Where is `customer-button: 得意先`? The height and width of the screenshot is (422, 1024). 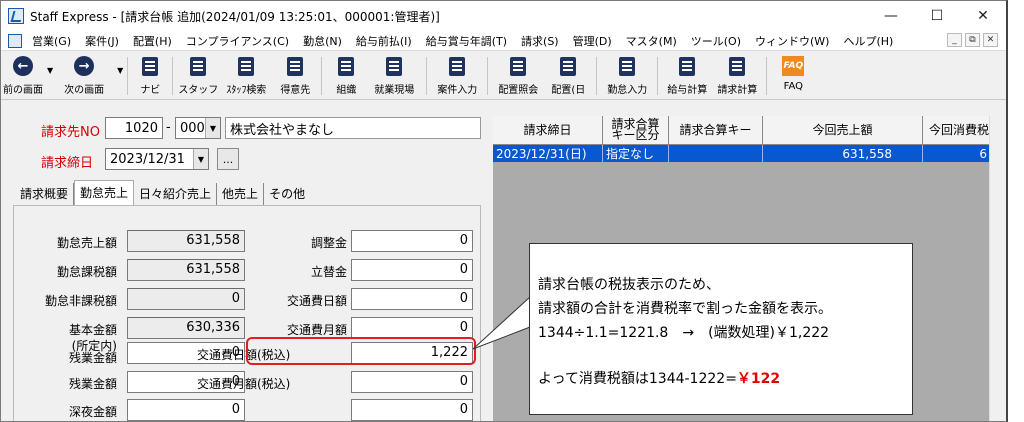 customer-button: 得意先 is located at coordinates (295, 76).